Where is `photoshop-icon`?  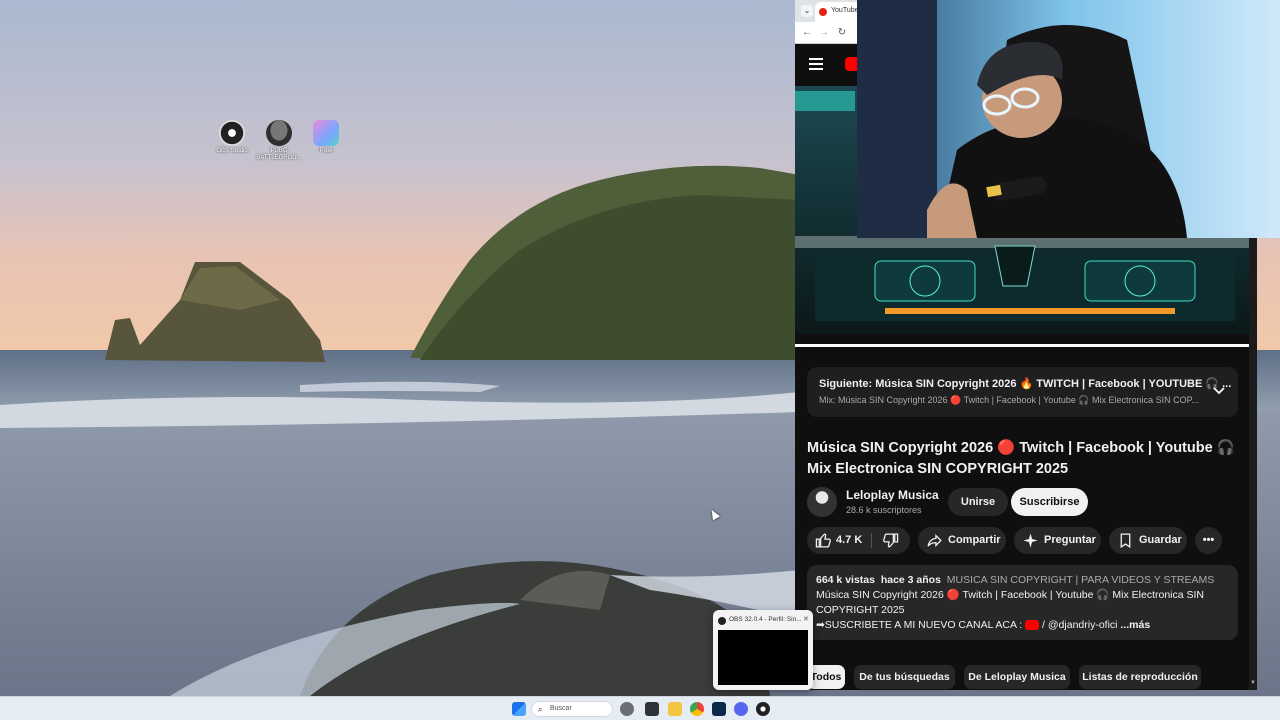
photoshop-icon is located at coordinates (719, 709).